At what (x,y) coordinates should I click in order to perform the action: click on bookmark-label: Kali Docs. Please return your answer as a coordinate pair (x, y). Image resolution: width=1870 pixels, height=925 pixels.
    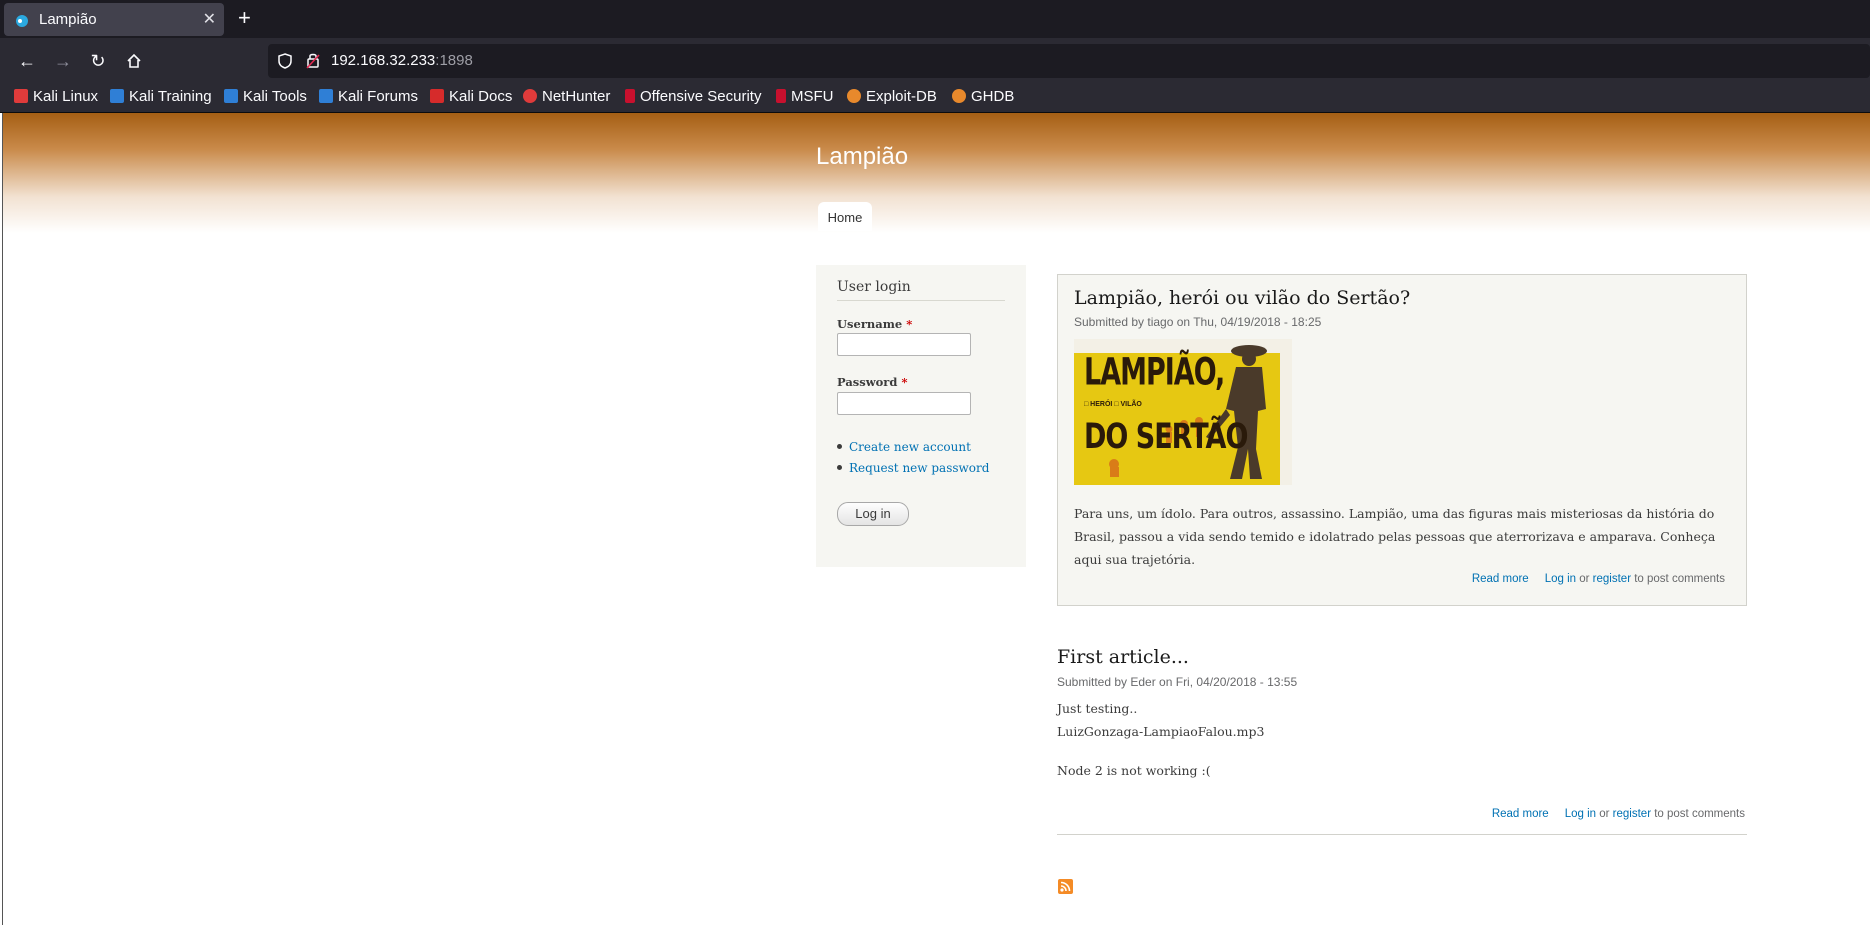
    Looking at the image, I should click on (481, 96).